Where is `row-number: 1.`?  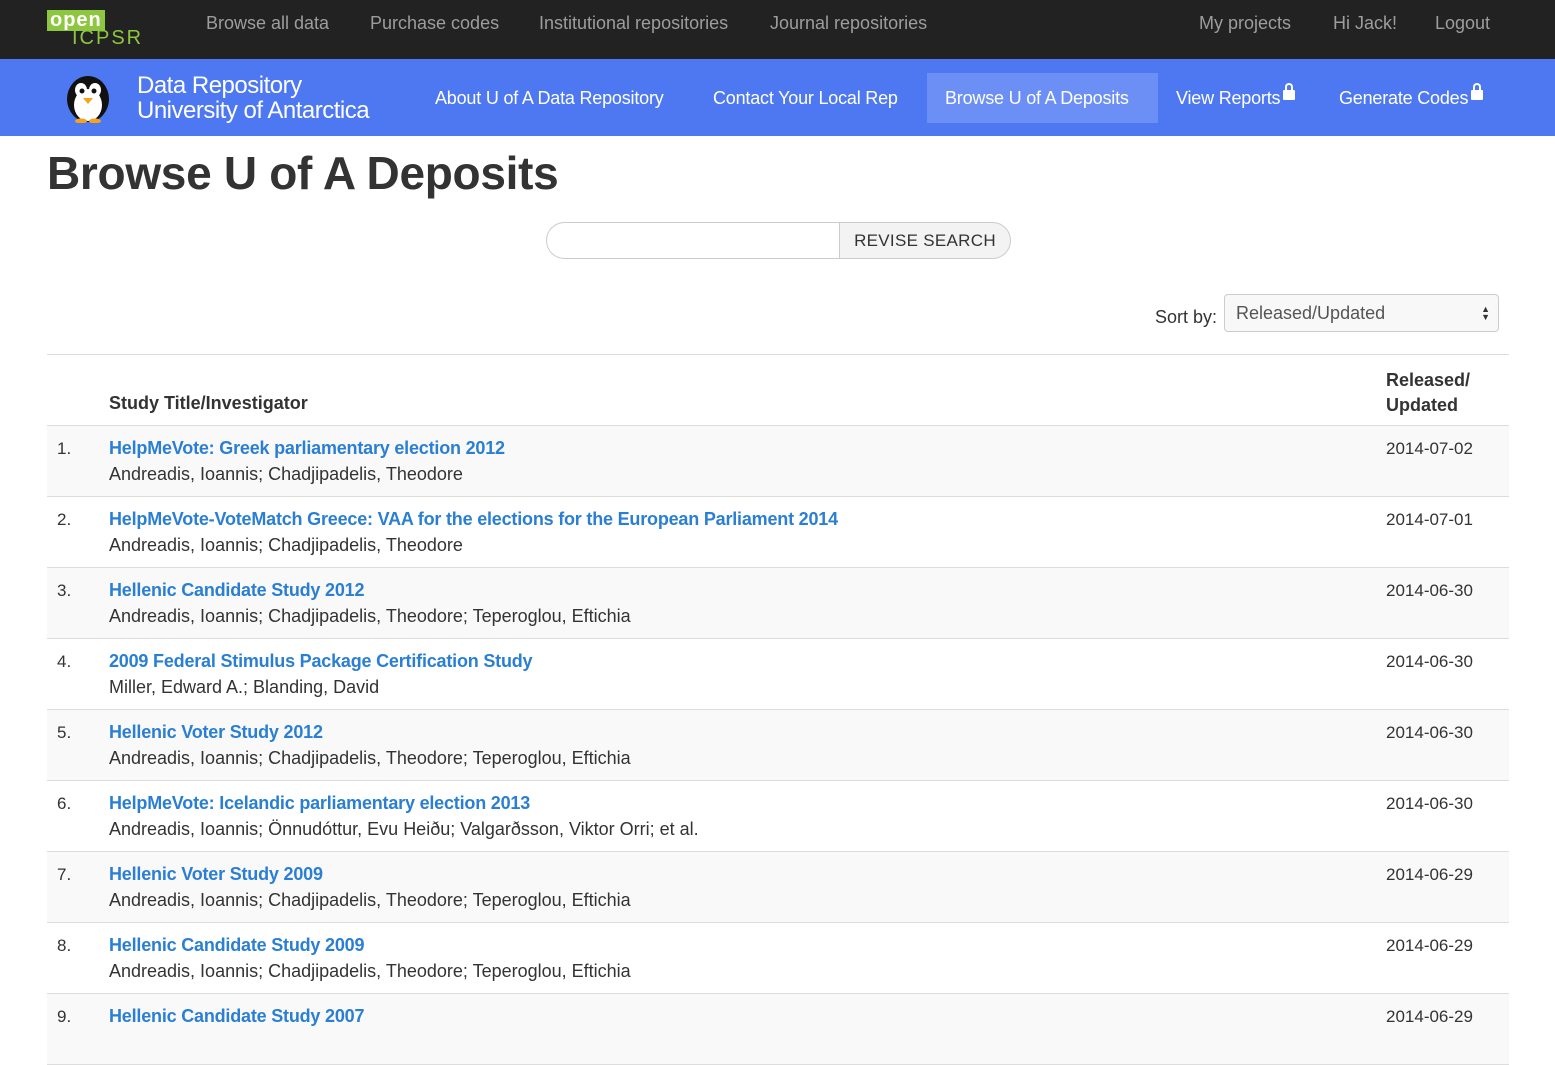 row-number: 1. is located at coordinates (64, 448).